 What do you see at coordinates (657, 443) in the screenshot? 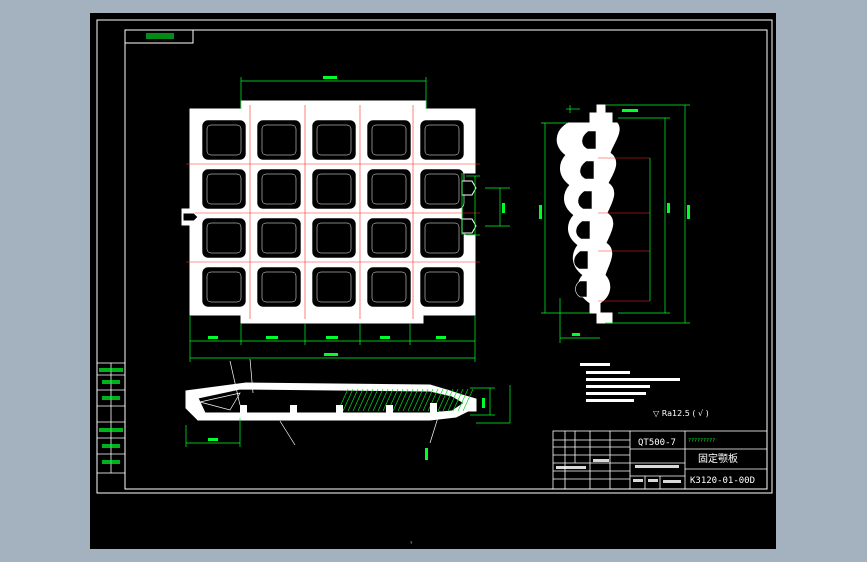
I see `material-label: QT500-7` at bounding box center [657, 443].